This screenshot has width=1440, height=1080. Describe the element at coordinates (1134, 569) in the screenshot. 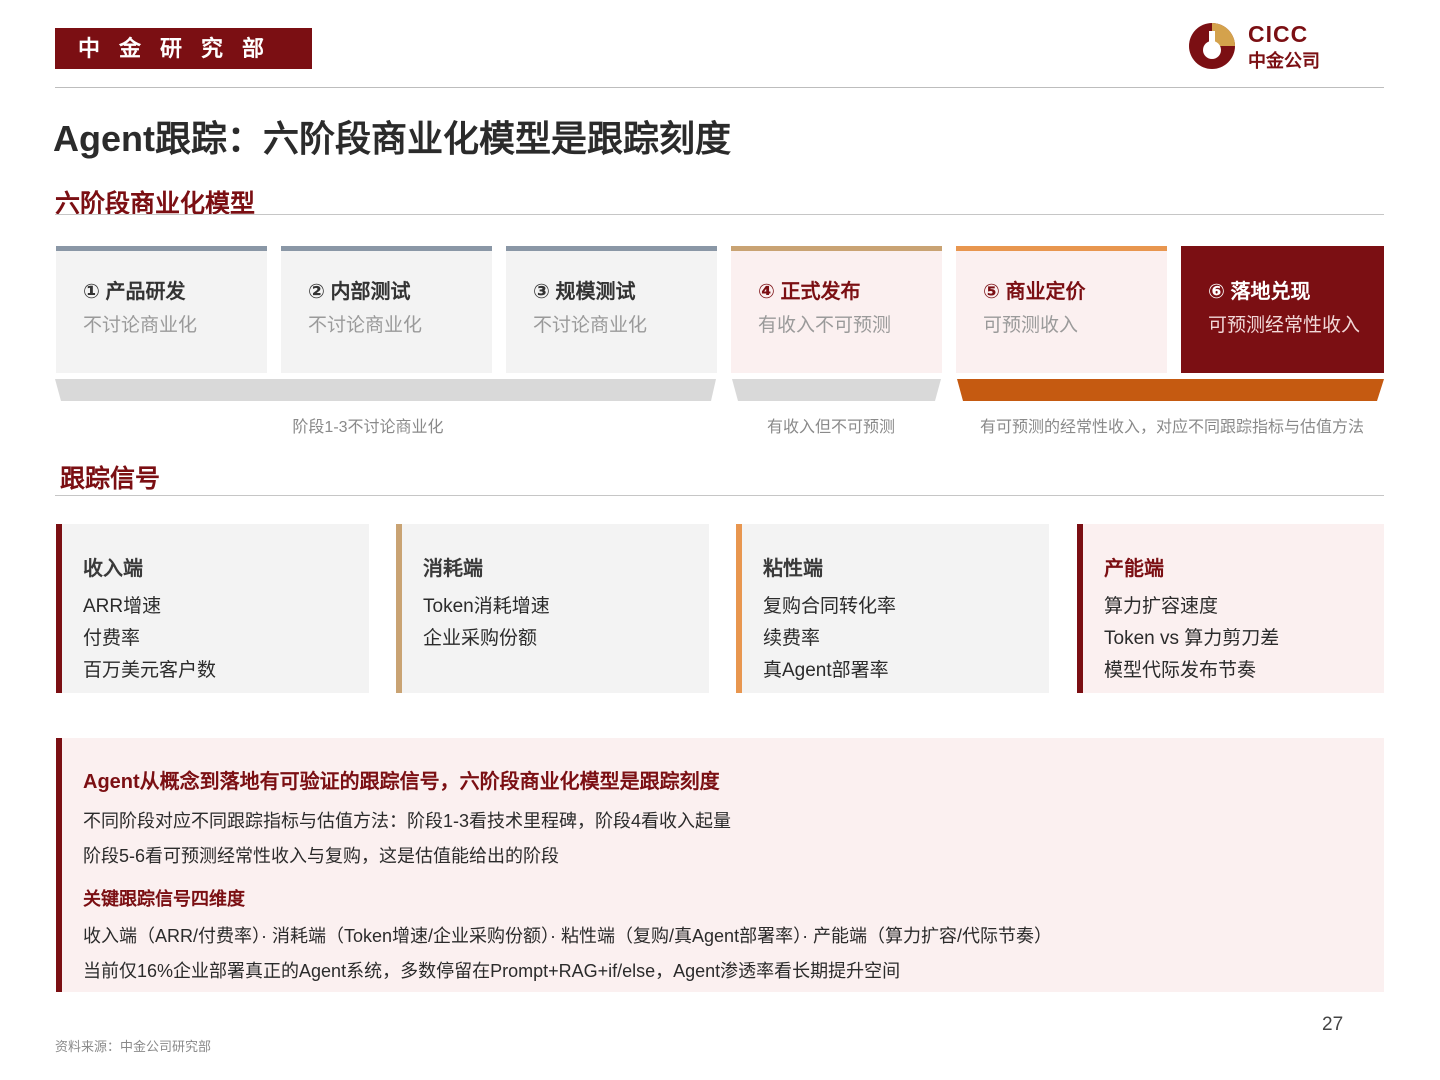

I see `signal-title: 产能端` at that location.